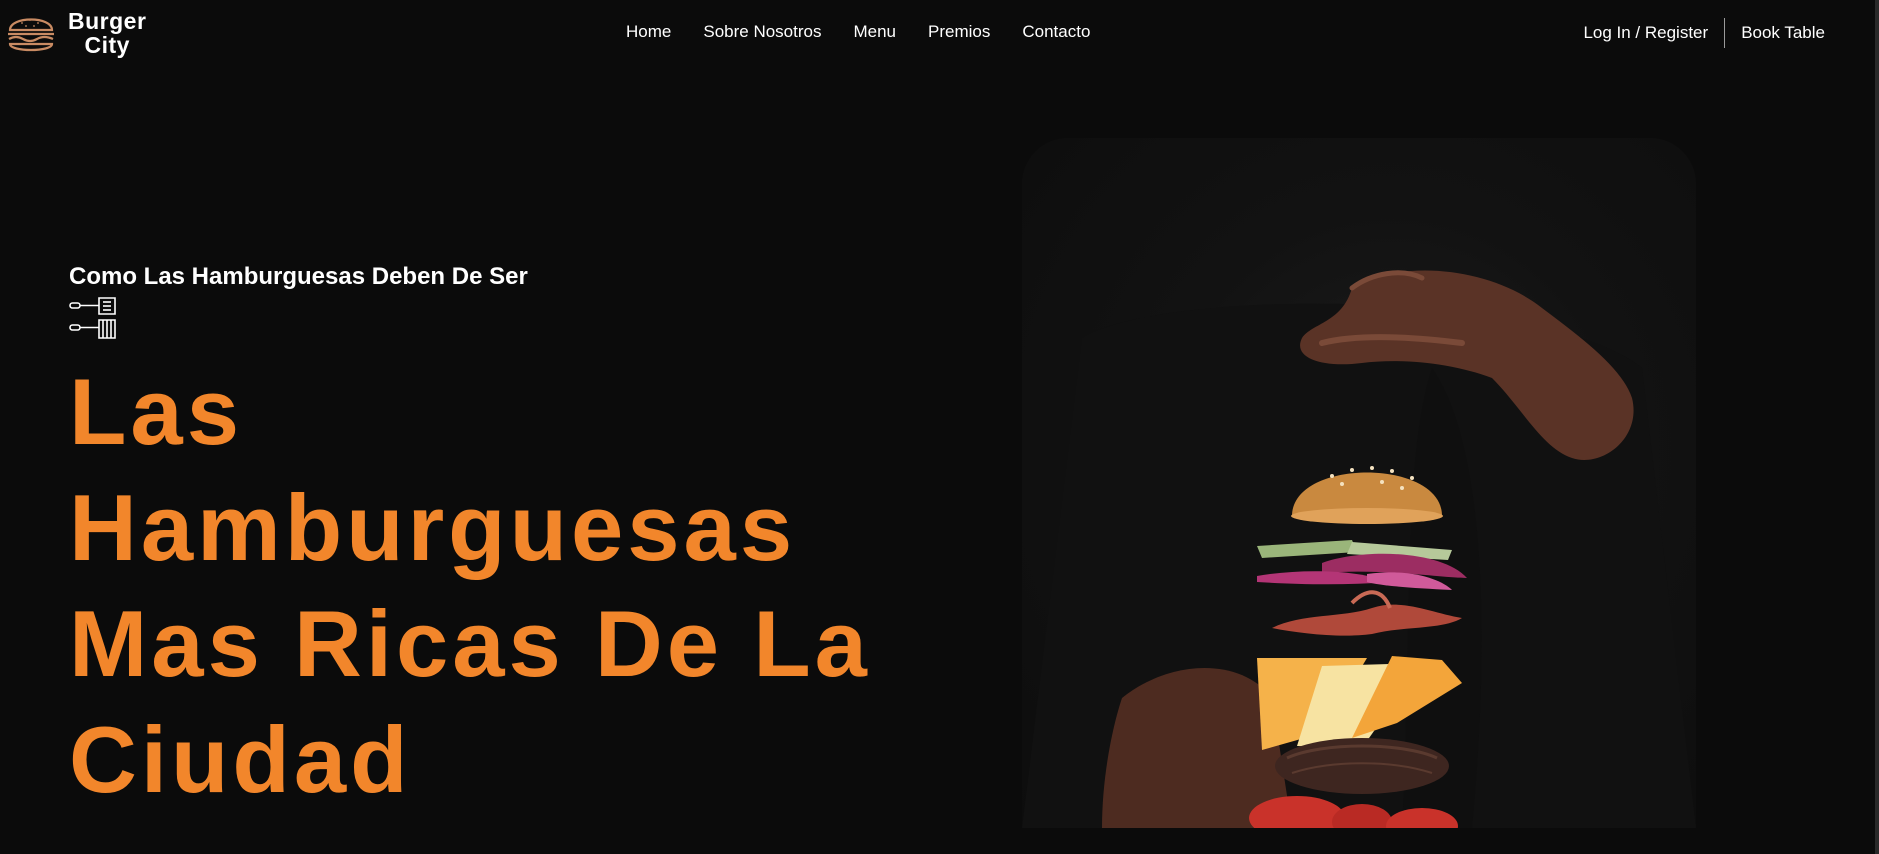 The image size is (1879, 854). Describe the element at coordinates (31, 35) in the screenshot. I see `burger-logo-icon` at that location.